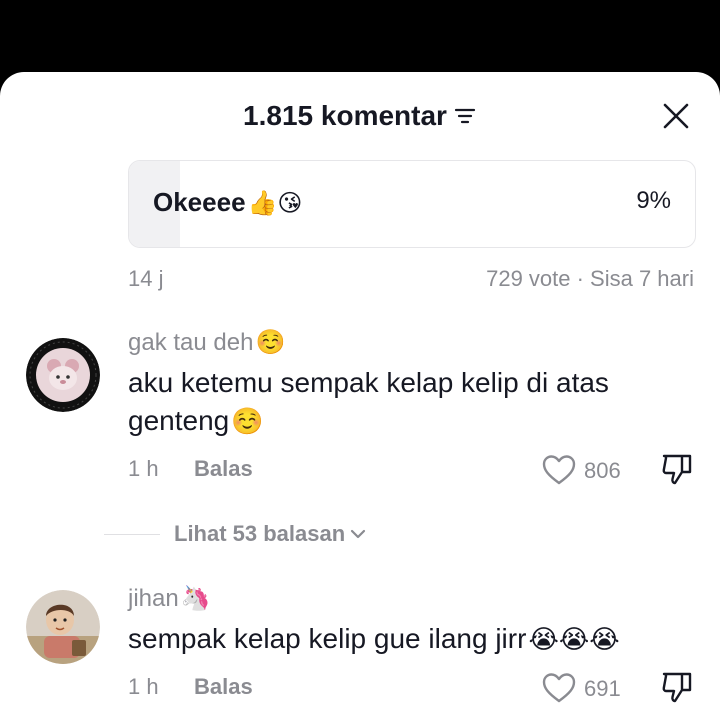 This screenshot has width=720, height=720. Describe the element at coordinates (676, 116) in the screenshot. I see `close-icon` at that location.